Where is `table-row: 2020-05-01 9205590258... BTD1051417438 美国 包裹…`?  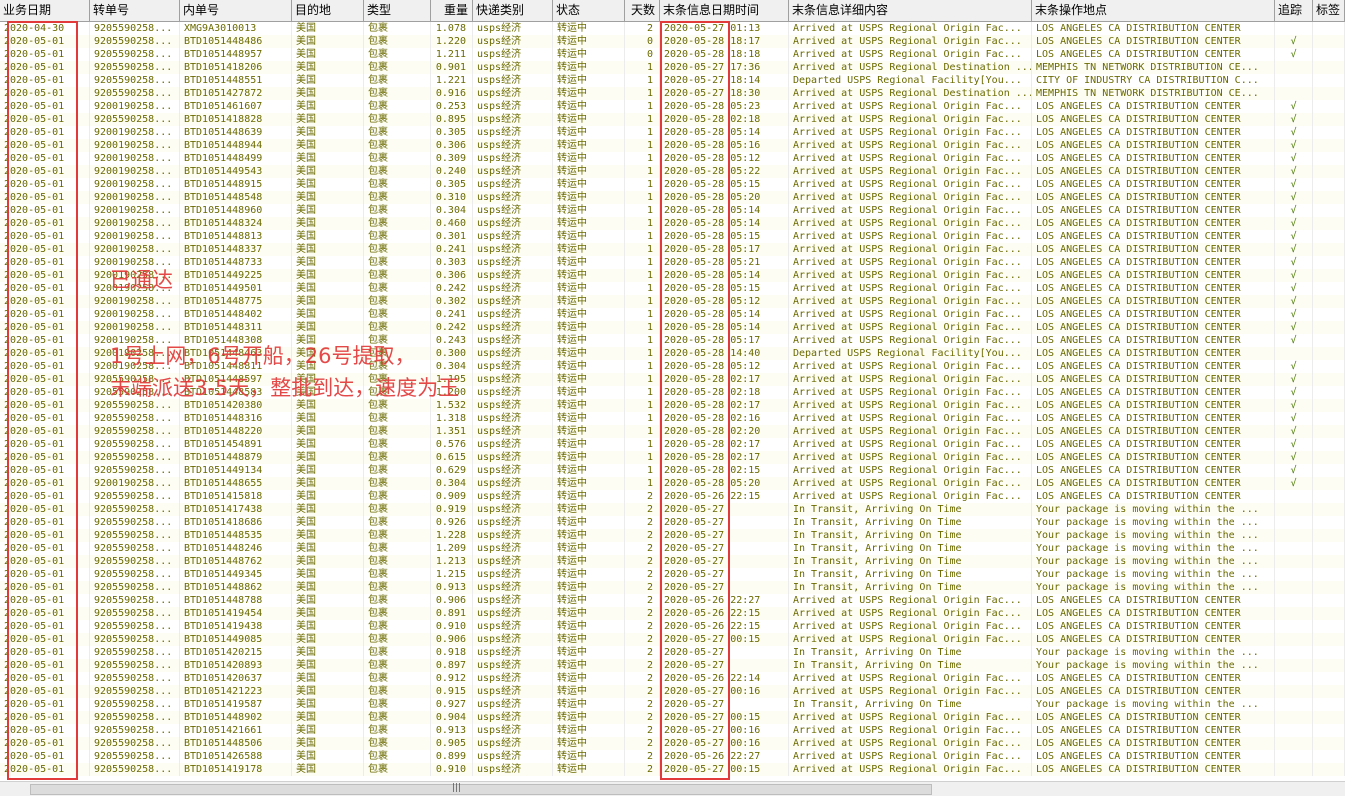 table-row: 2020-05-01 9205590258... BTD1051417438 美国 包裹… is located at coordinates (672, 509).